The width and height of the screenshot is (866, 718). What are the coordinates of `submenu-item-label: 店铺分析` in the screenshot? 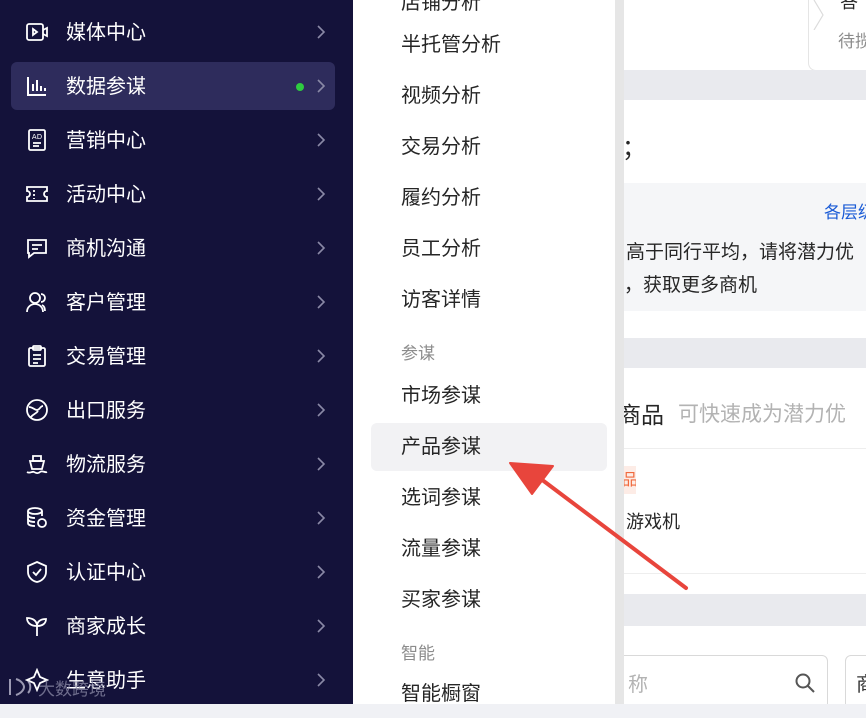 It's located at (441, 7).